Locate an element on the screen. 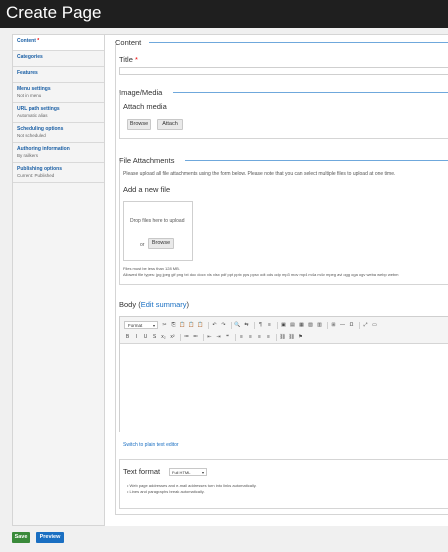 This screenshot has height=552, width=448. vtab-summary: Current: Published is located at coordinates (36, 175).